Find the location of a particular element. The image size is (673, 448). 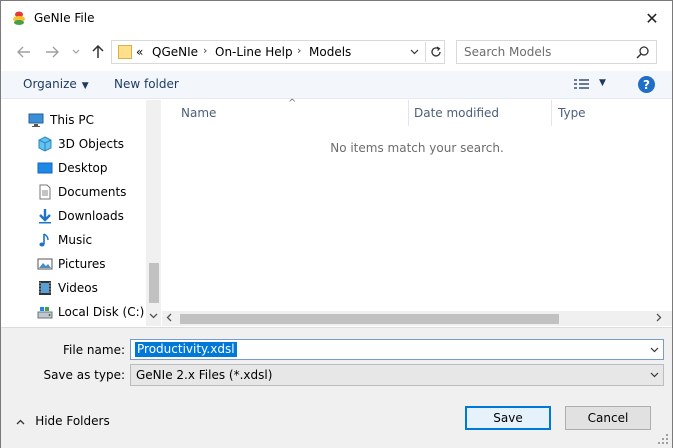

nav-item-desktop: Desktop is located at coordinates (73, 168).